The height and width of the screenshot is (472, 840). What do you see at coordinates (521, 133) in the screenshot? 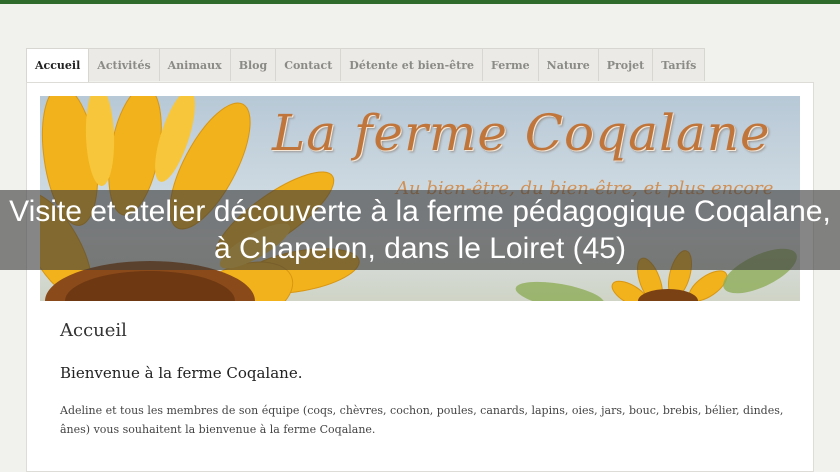
I see `banner-title: La ferme Coqalane` at bounding box center [521, 133].